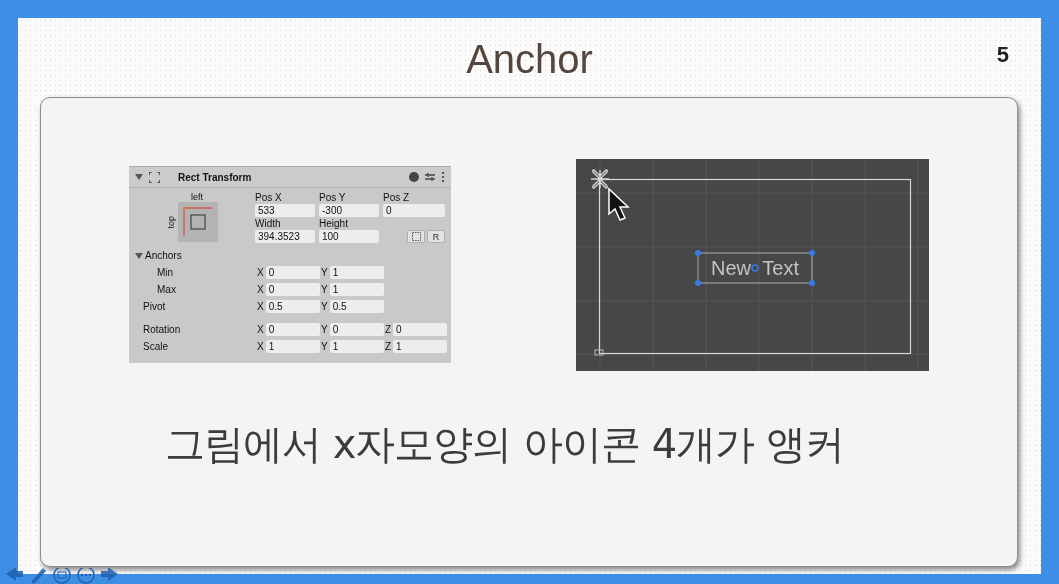  I want to click on arrows-icon, so click(154, 177).